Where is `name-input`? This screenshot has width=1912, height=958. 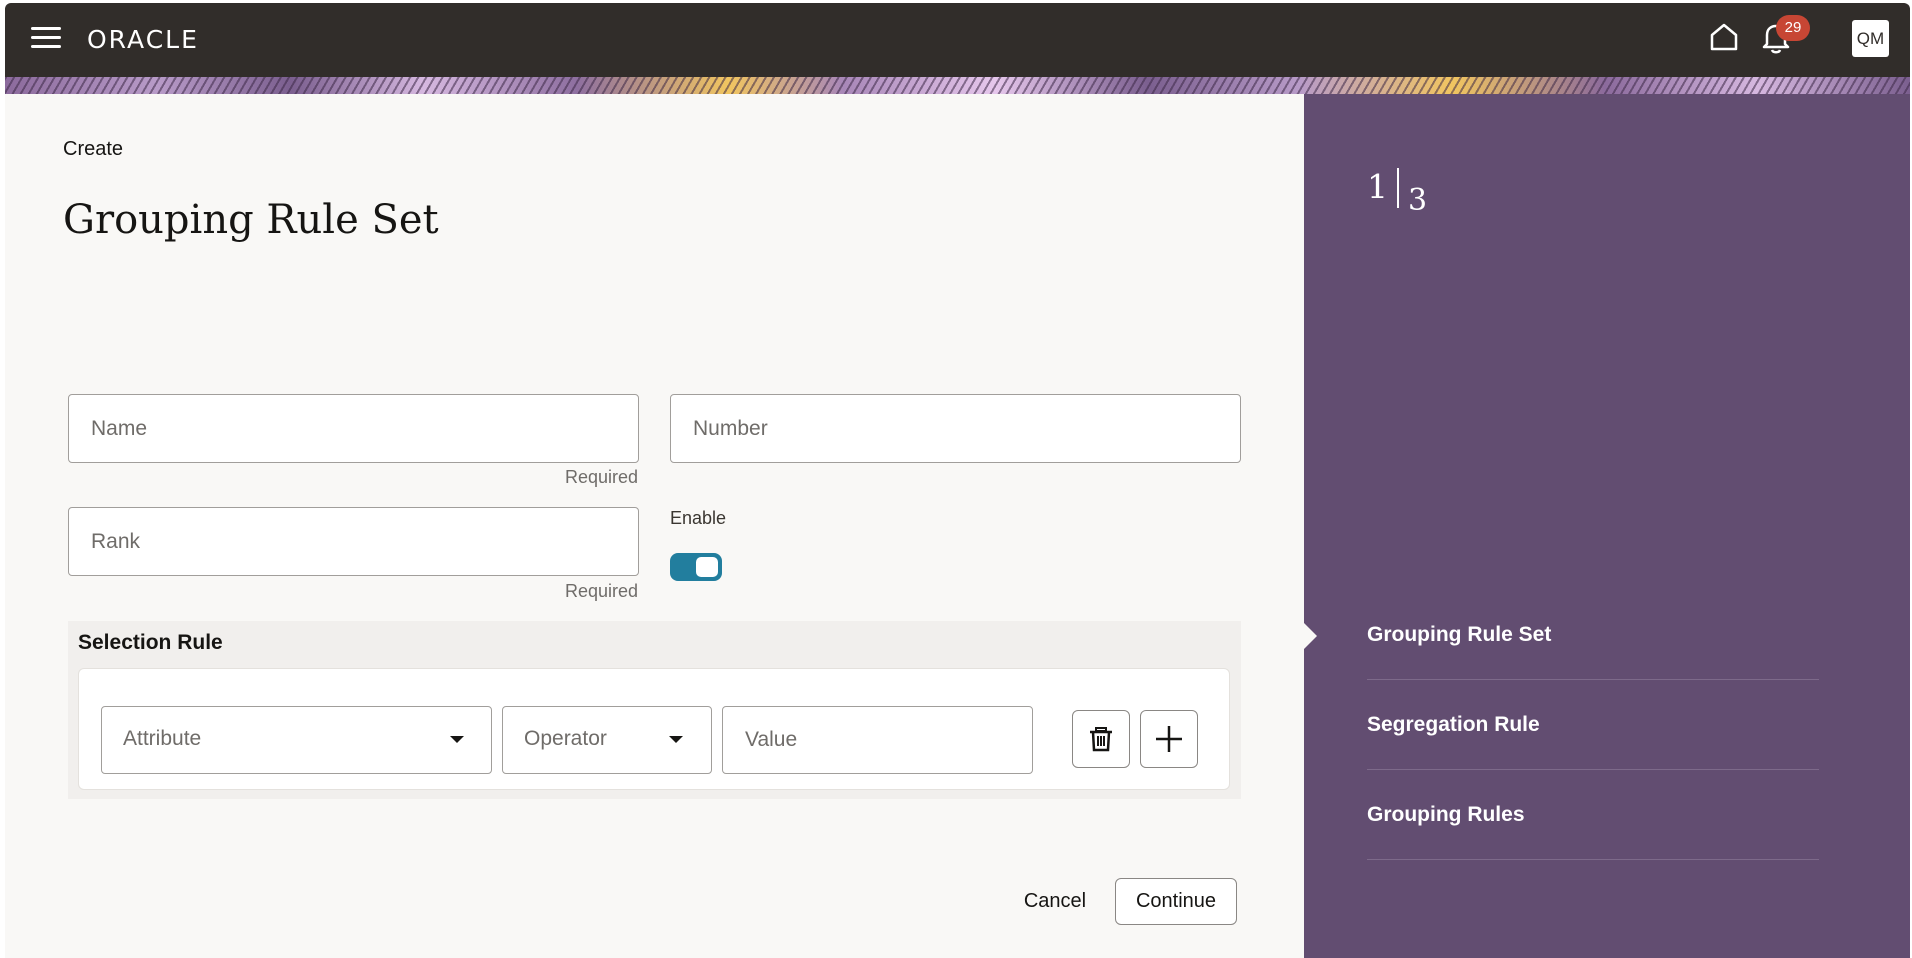
name-input is located at coordinates (353, 428).